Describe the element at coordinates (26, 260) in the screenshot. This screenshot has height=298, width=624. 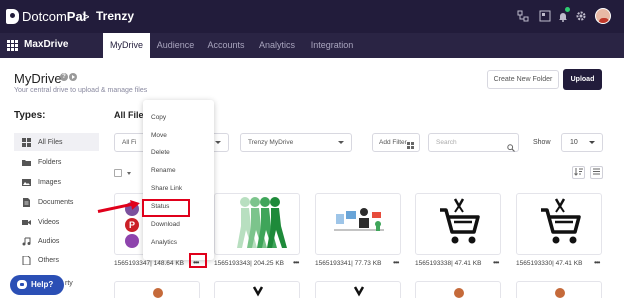
I see `file-icon` at that location.